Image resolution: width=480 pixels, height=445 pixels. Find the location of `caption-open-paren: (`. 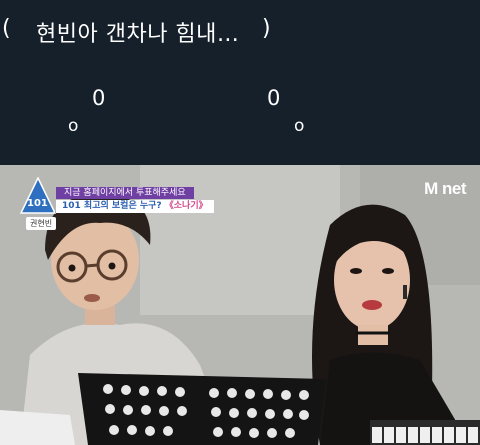

caption-open-paren: ( is located at coordinates (7, 28).